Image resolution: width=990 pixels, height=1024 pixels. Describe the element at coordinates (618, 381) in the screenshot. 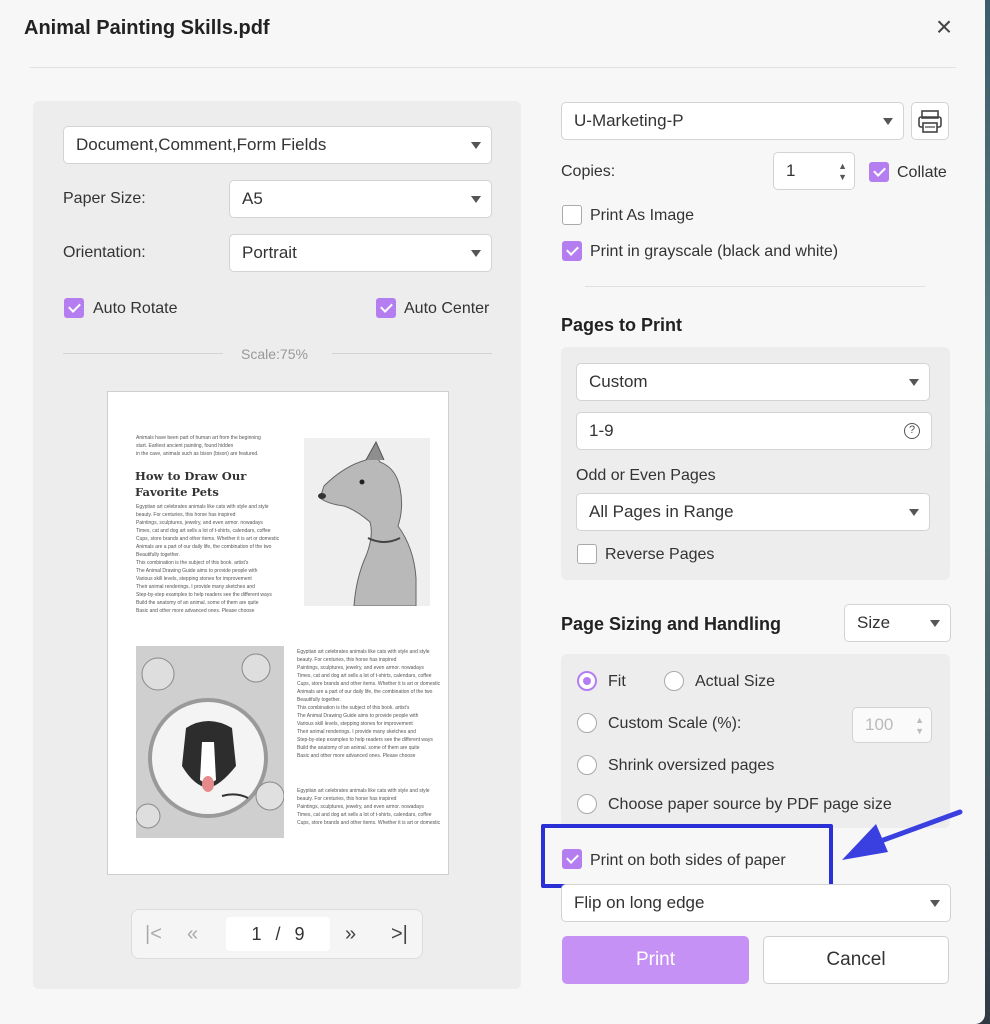

I see `pages-mode-value: Custom` at that location.